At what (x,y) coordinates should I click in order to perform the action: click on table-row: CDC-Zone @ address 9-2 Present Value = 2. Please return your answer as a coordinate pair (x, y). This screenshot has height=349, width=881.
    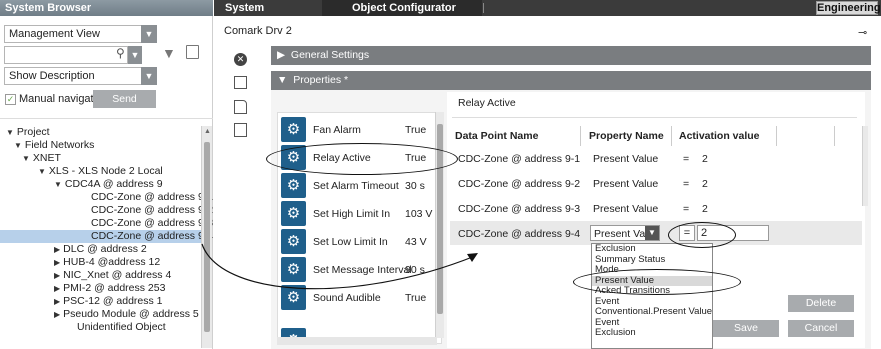
    Looking at the image, I should click on (656, 183).